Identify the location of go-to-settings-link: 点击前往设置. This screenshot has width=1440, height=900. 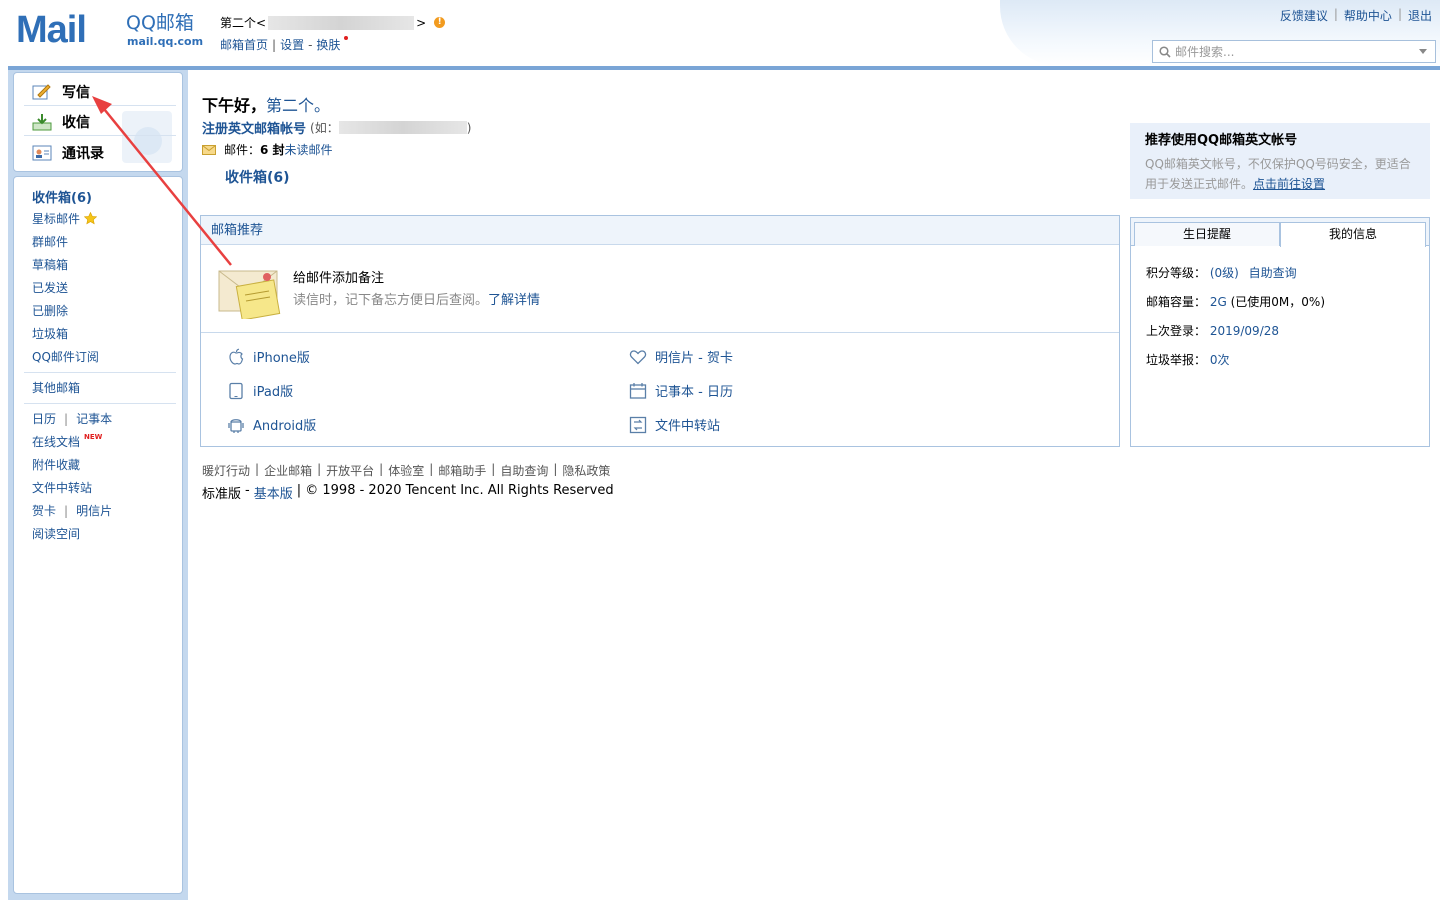
(1289, 184).